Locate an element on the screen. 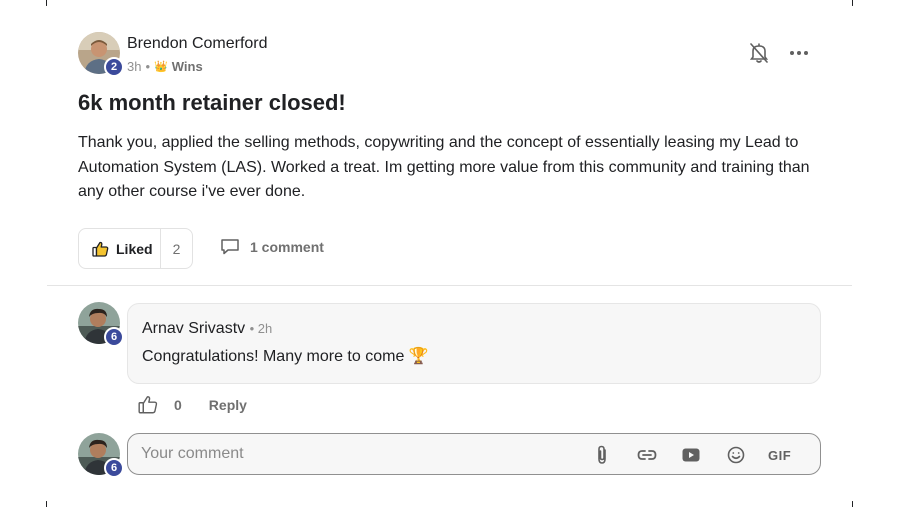 The height and width of the screenshot is (507, 899). comment-count-label: 1 comment is located at coordinates (287, 247).